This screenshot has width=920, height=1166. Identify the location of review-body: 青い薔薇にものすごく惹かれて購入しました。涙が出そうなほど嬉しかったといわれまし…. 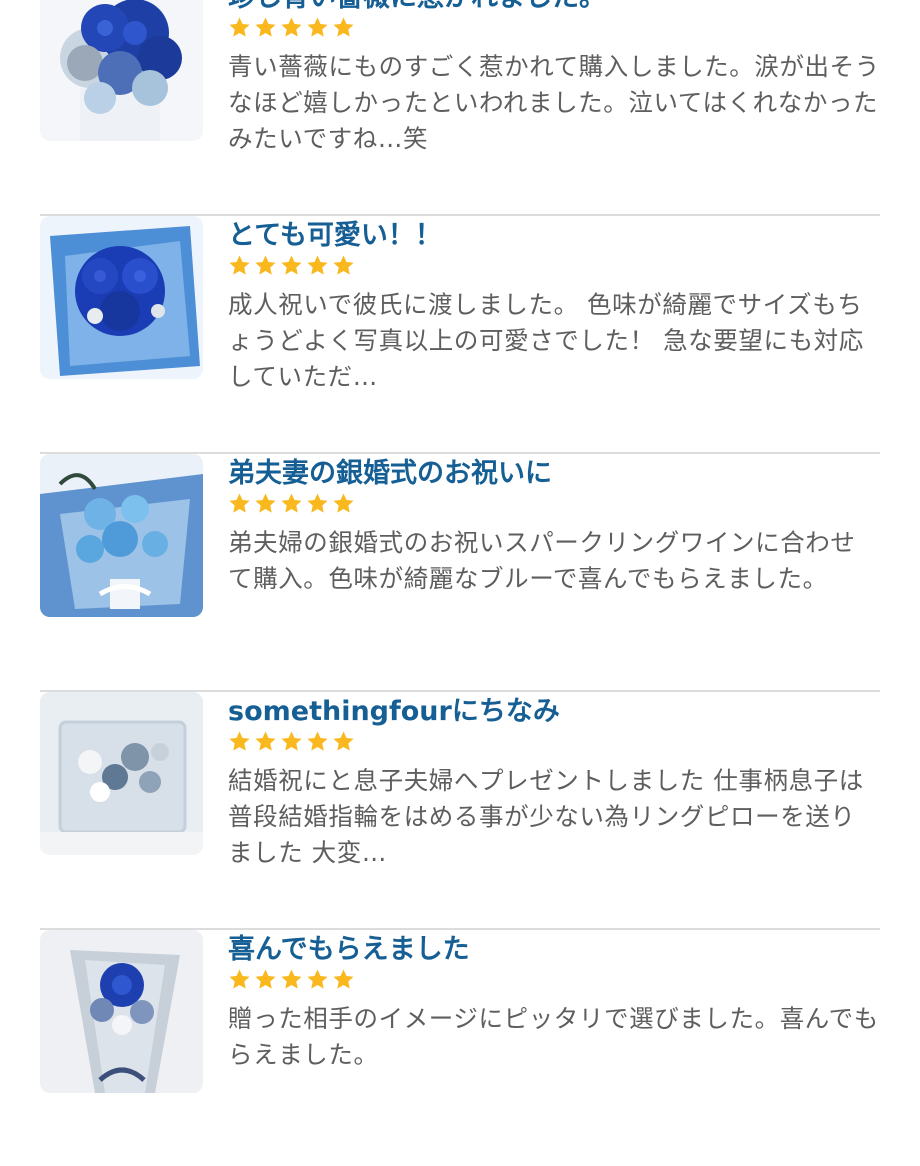
(554, 102).